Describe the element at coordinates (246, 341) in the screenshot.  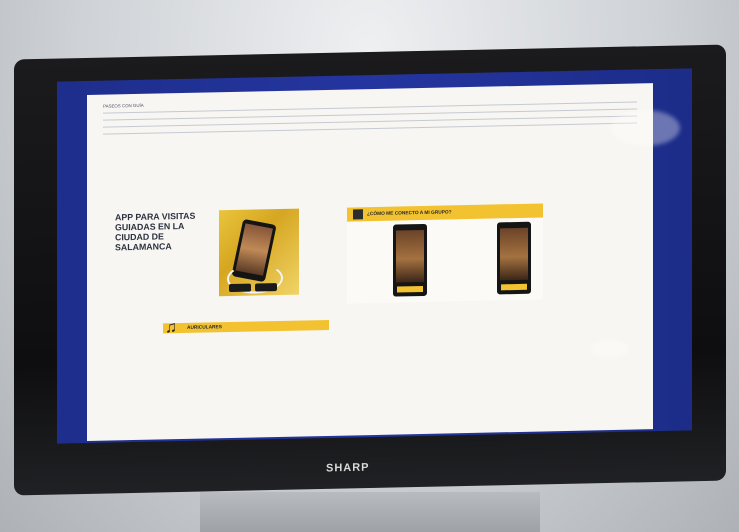
I see `earphones-section: ♫ AURICULARES` at that location.